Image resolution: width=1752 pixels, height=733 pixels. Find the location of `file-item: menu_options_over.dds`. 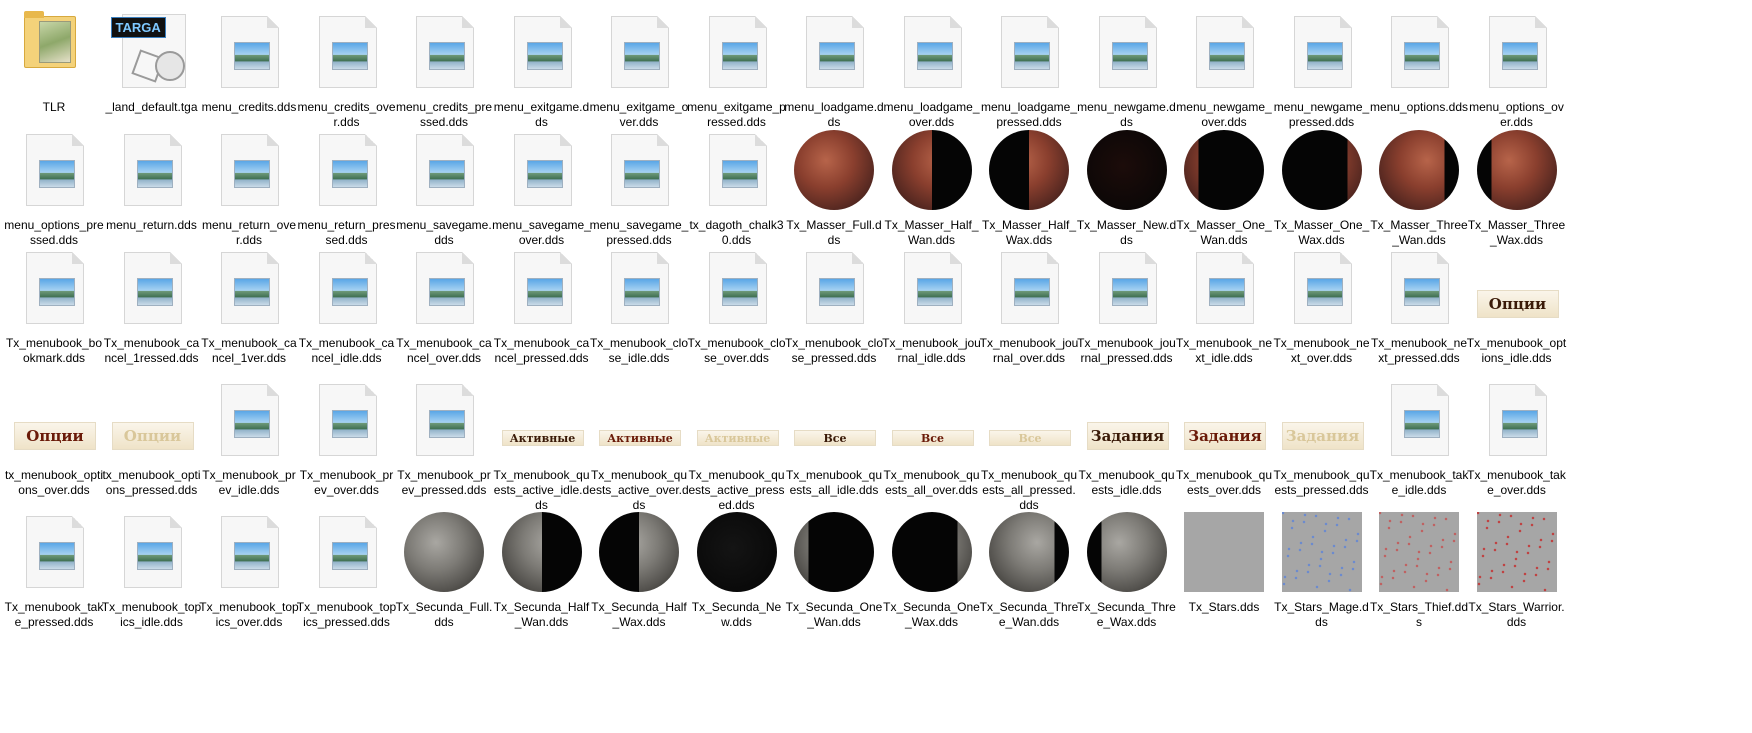

file-item: menu_options_over.dds is located at coordinates (1517, 66).